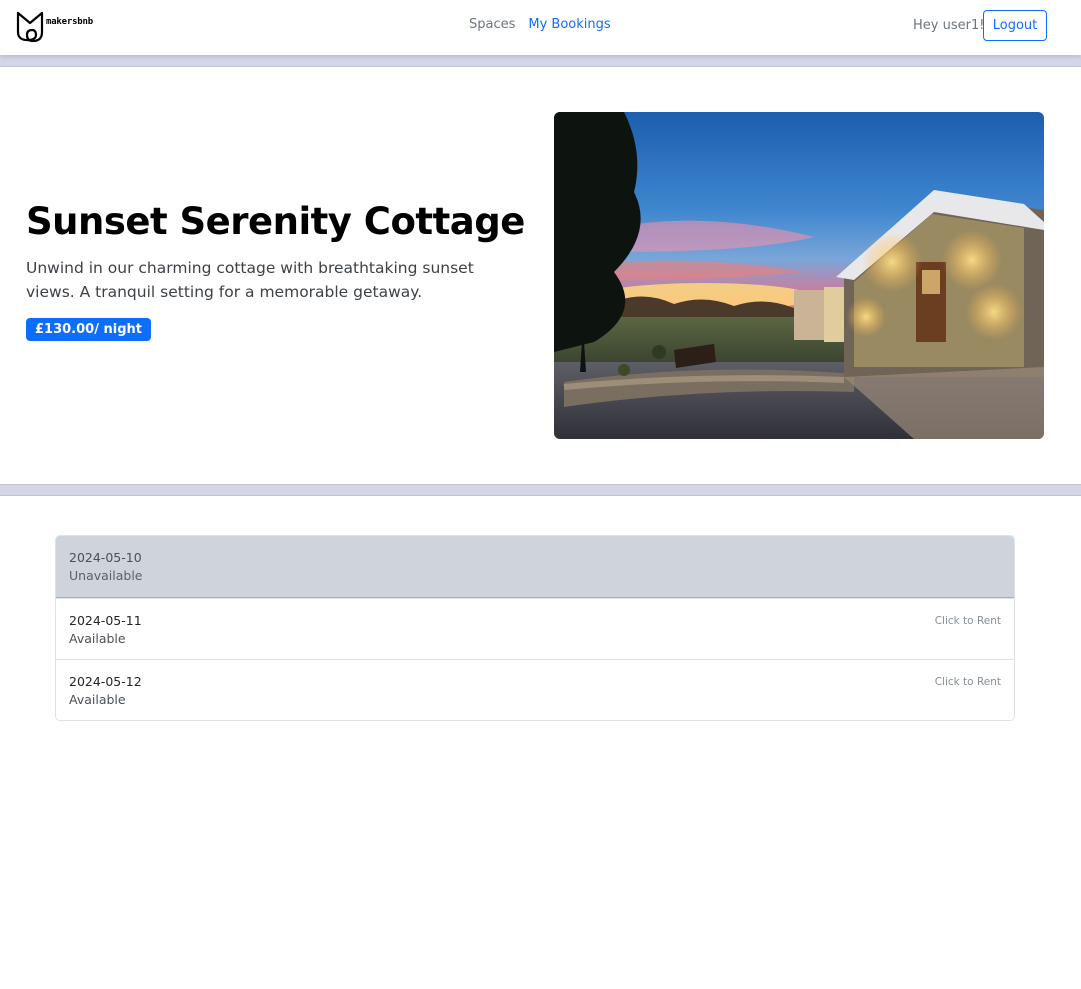  Describe the element at coordinates (1015, 25) in the screenshot. I see `logout-button: Logout` at that location.